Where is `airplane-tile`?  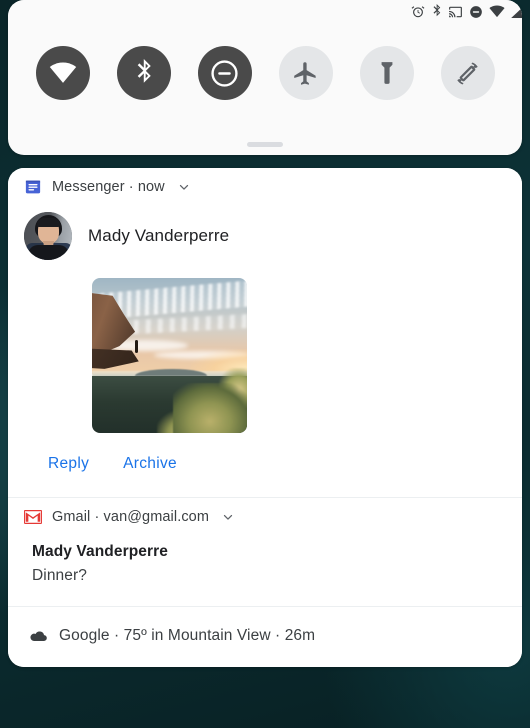
airplane-tile is located at coordinates (305, 73).